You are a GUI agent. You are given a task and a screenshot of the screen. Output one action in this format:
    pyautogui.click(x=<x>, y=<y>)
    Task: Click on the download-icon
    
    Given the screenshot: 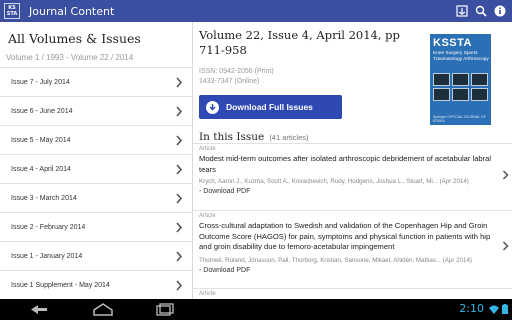 What is the action you would take?
    pyautogui.click(x=212, y=107)
    